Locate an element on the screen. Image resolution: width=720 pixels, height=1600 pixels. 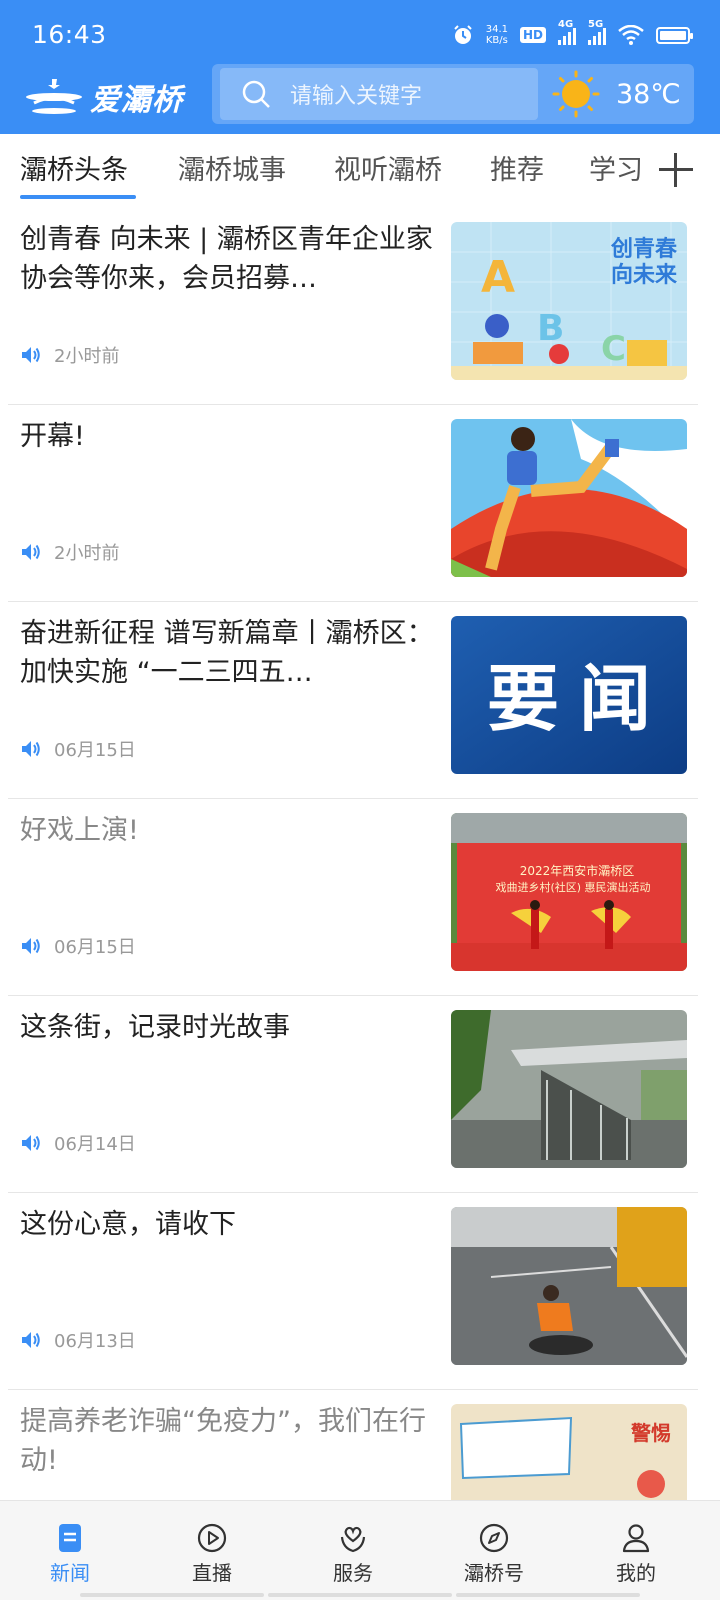
nav-baqiao-hao: 灞桥号 is located at coordinates (494, 1556).